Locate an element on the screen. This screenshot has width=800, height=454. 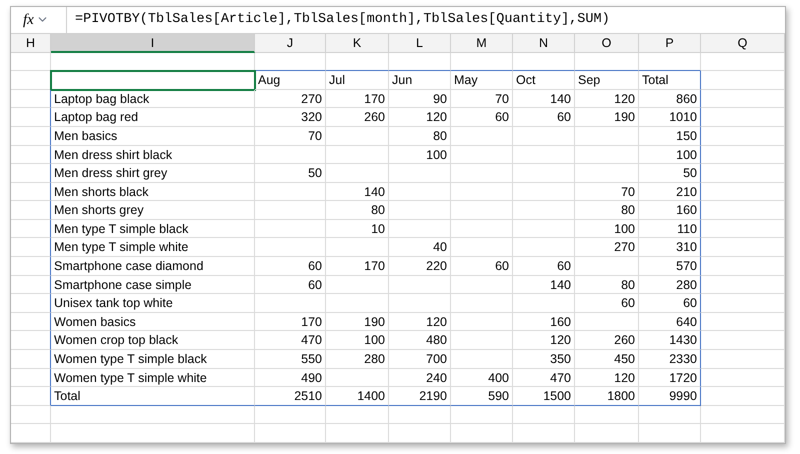
table-cell: 160 is located at coordinates (544, 322).